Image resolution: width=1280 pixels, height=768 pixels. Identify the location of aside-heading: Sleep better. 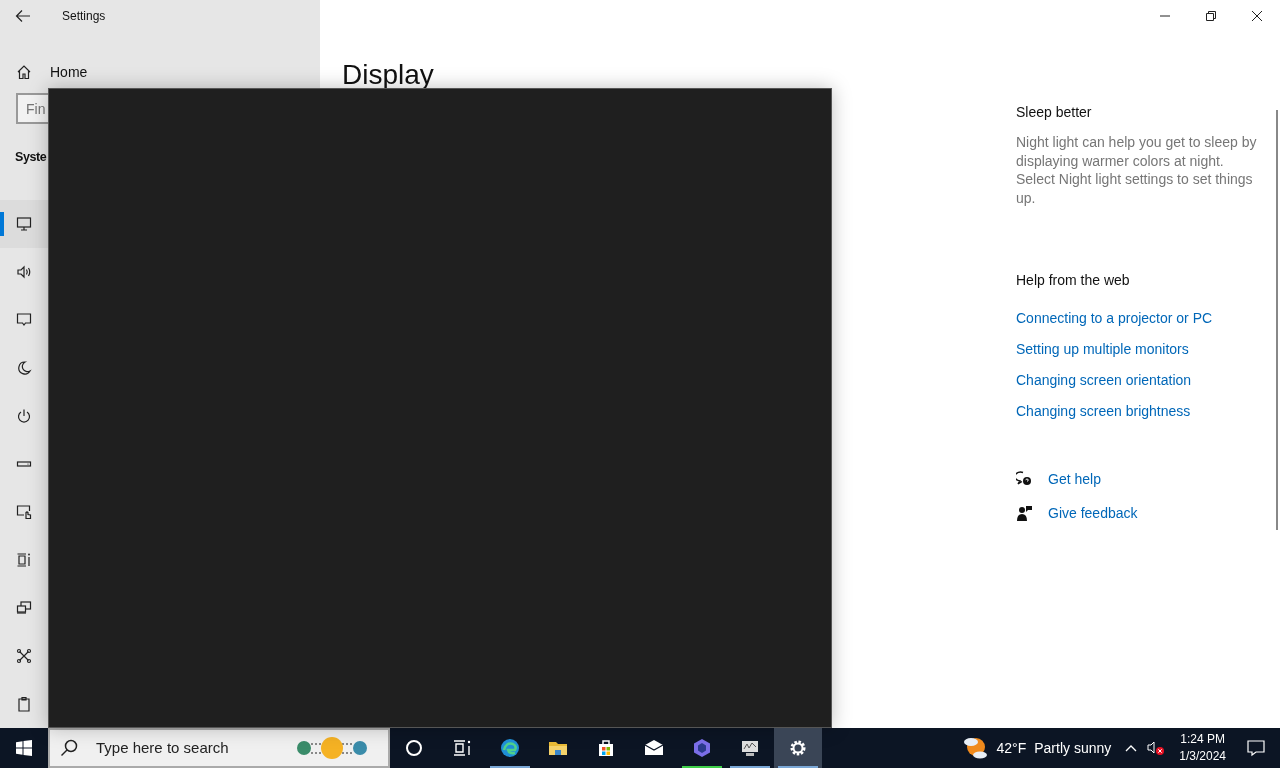
(1054, 112).